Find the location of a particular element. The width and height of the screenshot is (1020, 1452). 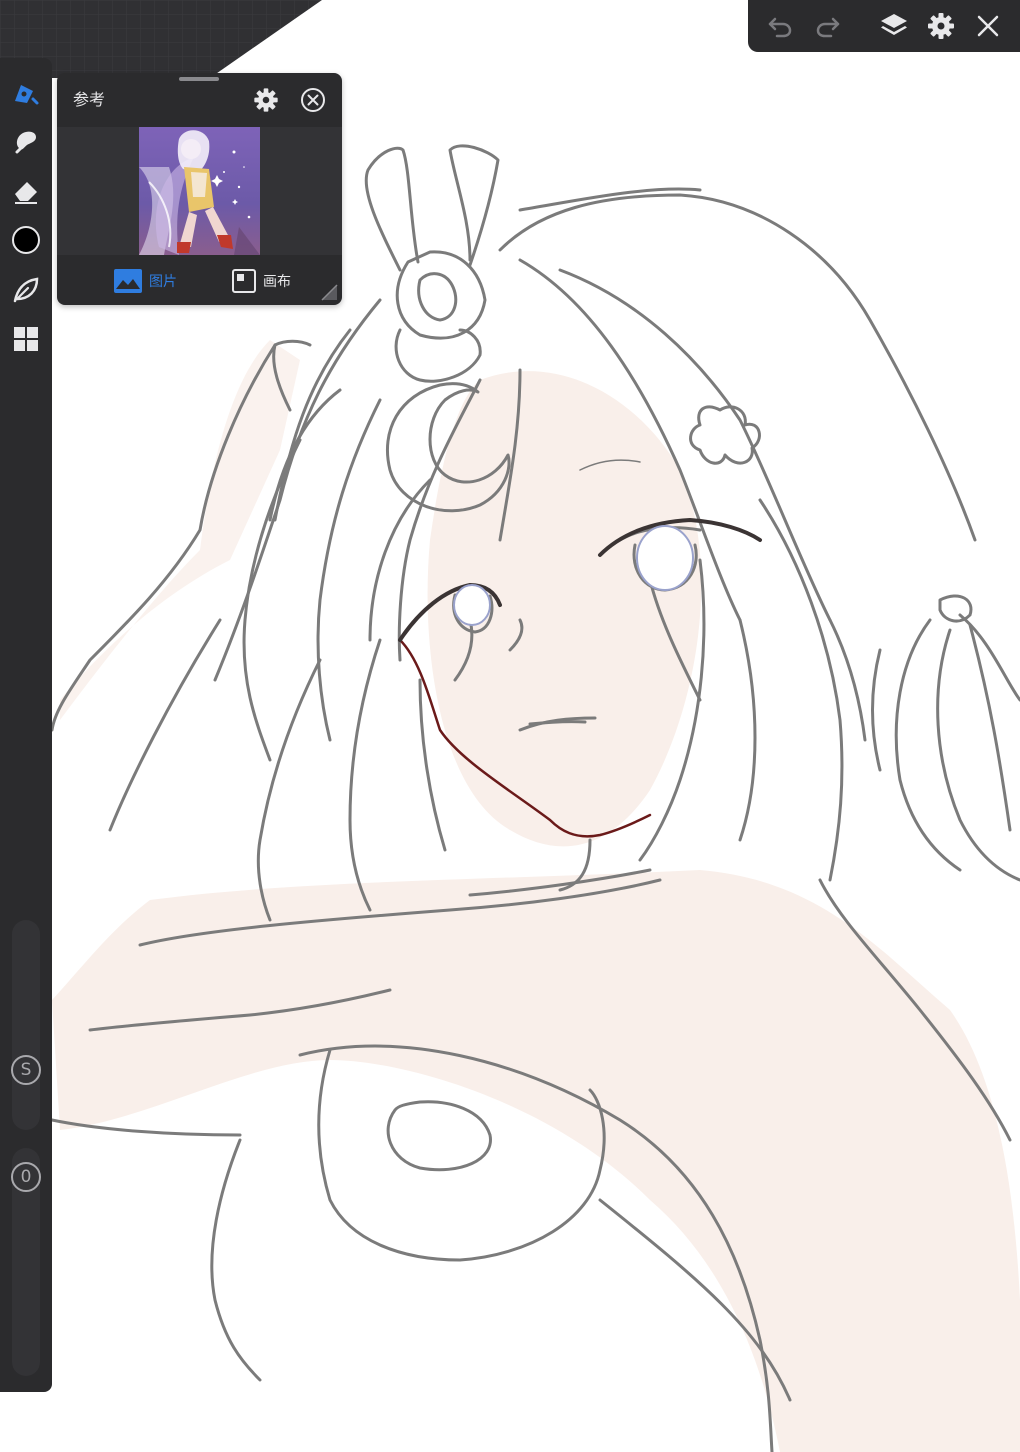

image-icon is located at coordinates (128, 281).